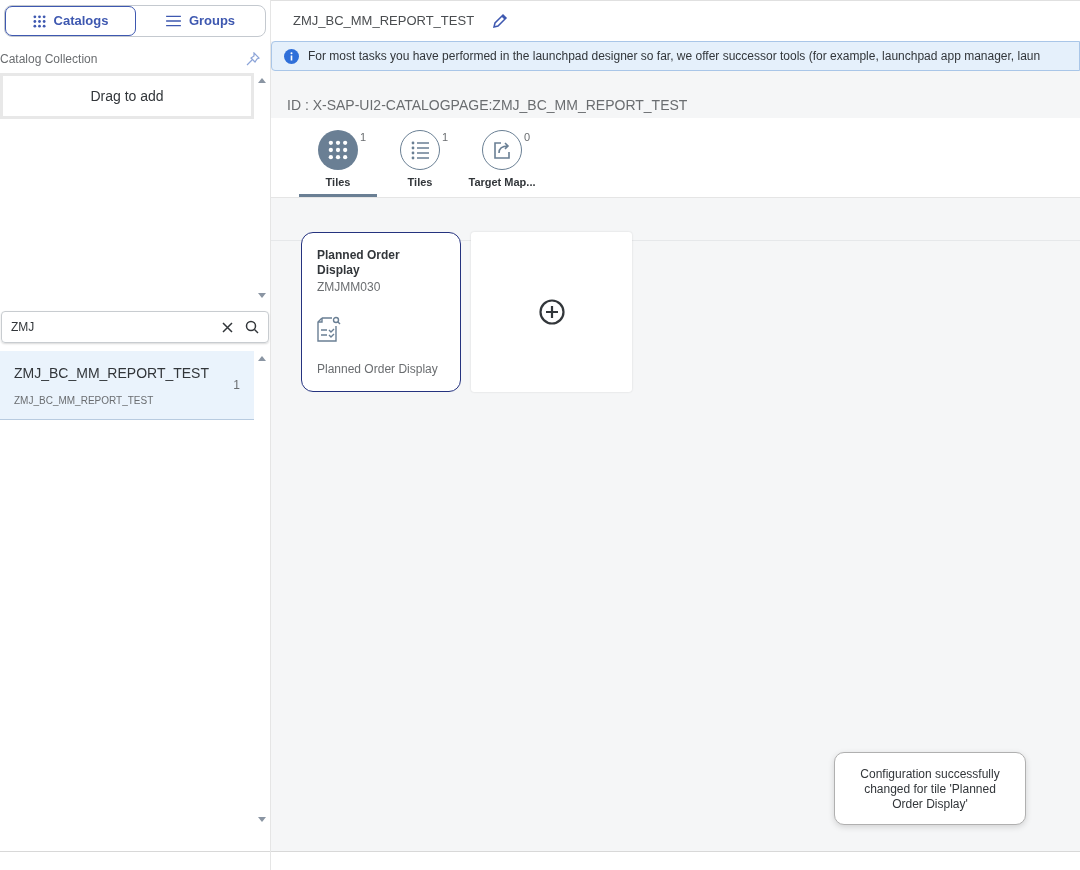 The image size is (1080, 870). Describe the element at coordinates (127, 96) in the screenshot. I see `drop-zone: Drag to add` at that location.